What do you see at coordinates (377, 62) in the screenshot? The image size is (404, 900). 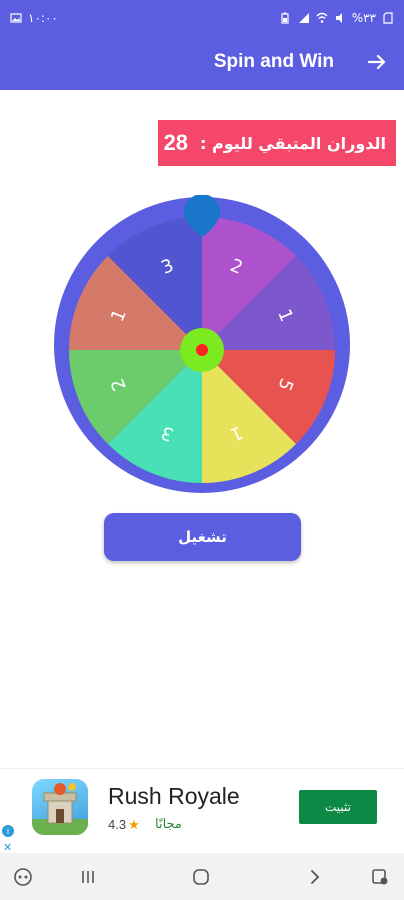 I see `arrow-right-icon` at bounding box center [377, 62].